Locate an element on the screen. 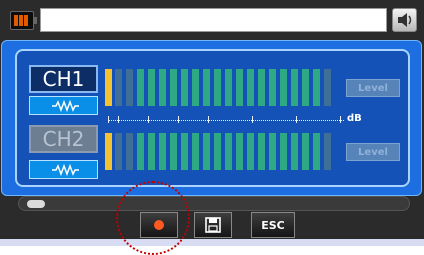  battery-icon is located at coordinates (23, 20).